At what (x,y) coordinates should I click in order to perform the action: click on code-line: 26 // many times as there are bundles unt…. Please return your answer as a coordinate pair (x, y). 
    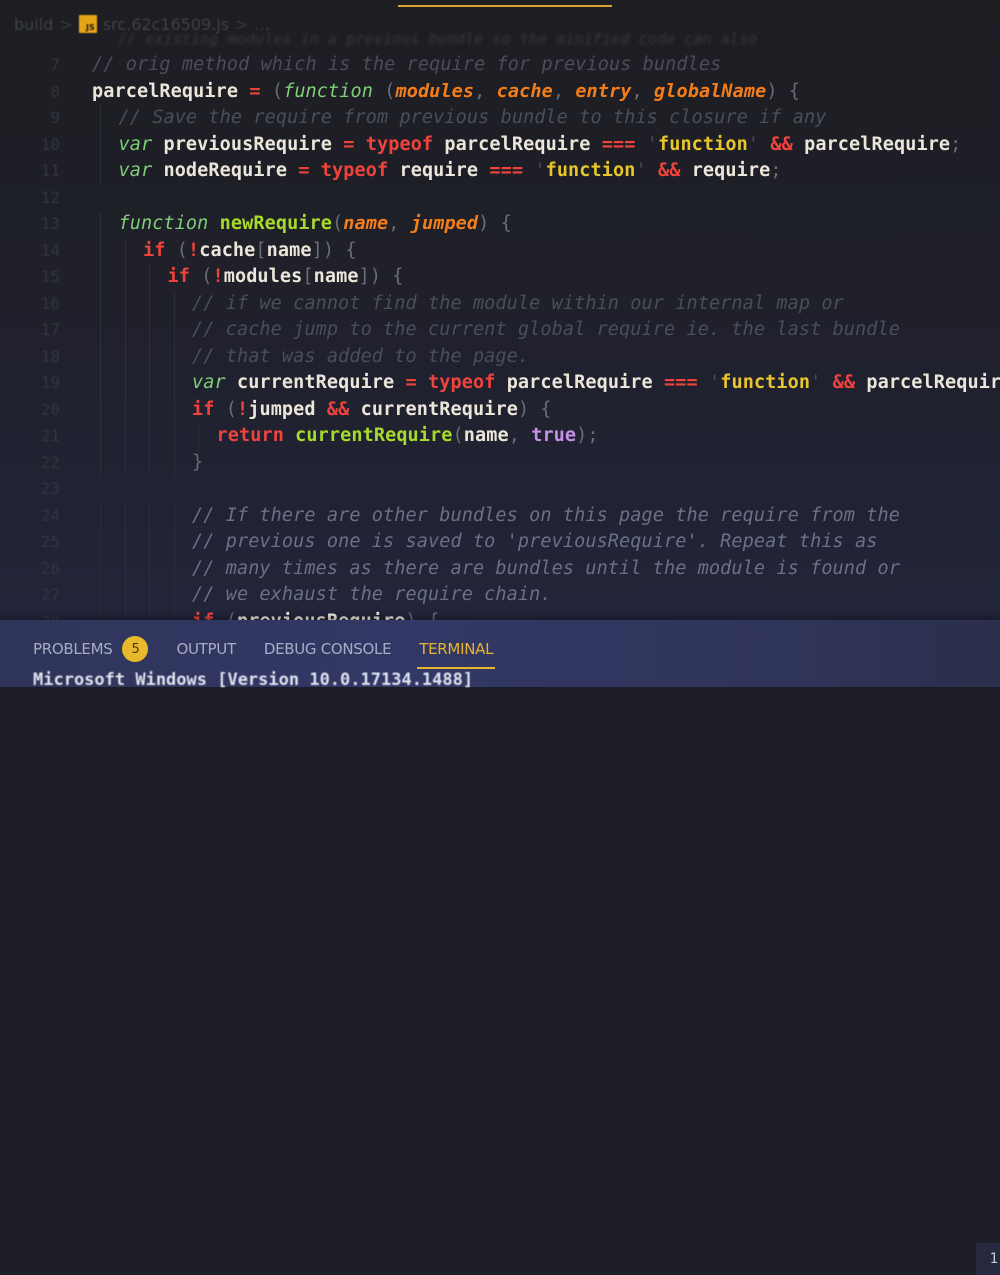
    Looking at the image, I should click on (500, 568).